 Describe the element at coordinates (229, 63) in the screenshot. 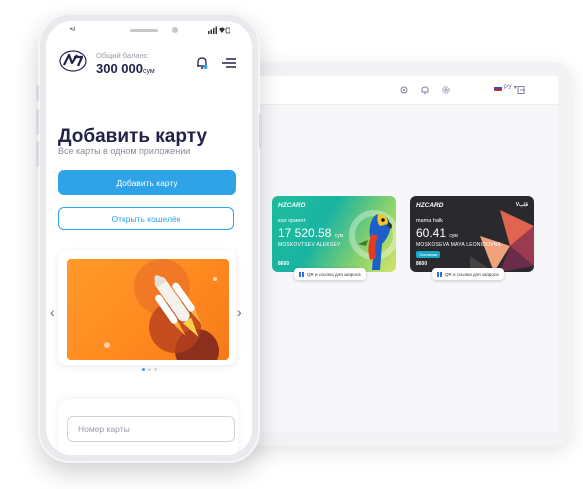

I see `menu-icon` at that location.